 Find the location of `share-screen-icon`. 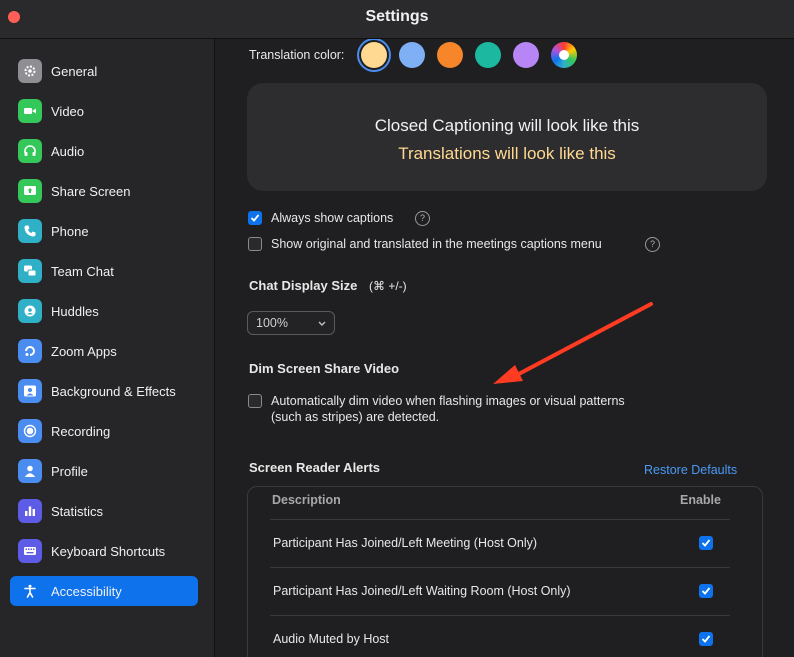

share-screen-icon is located at coordinates (30, 191).